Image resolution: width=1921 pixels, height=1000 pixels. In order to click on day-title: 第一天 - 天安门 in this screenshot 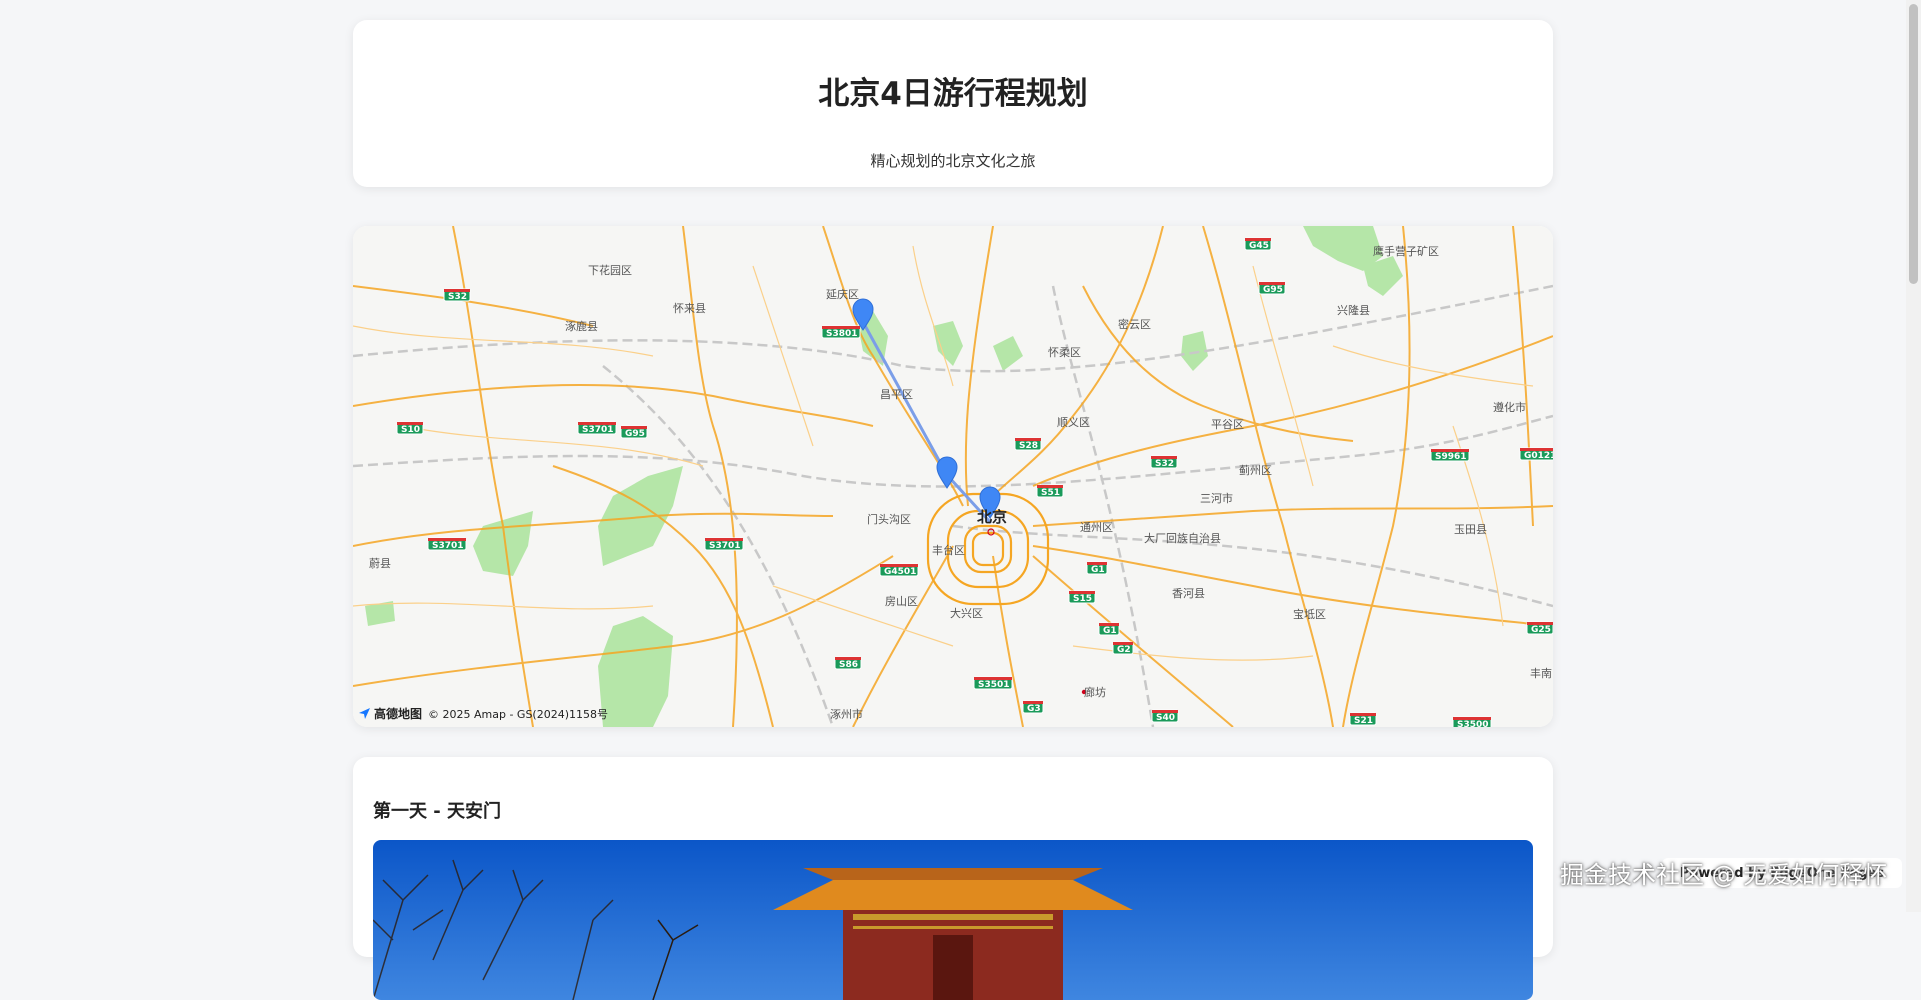, I will do `click(437, 811)`.